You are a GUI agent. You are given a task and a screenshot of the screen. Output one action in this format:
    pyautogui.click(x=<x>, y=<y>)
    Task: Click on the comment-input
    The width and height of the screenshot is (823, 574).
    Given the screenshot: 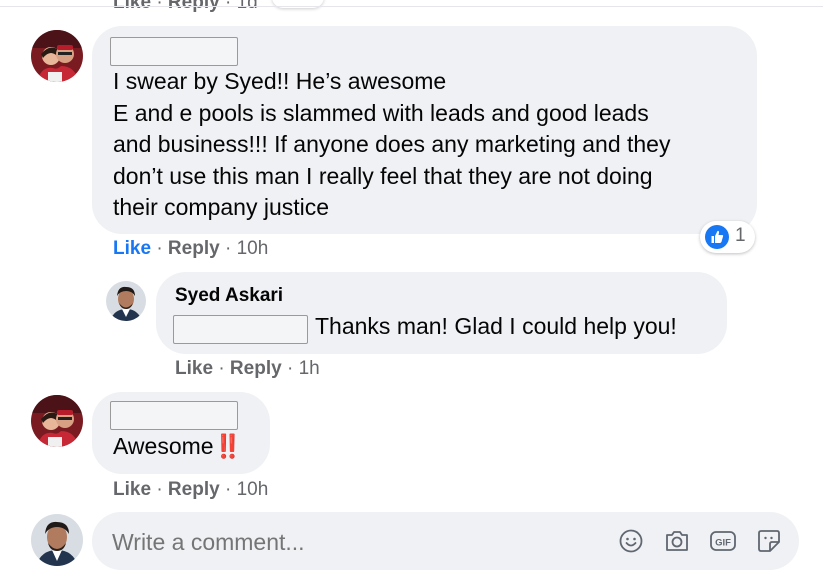 What is the action you would take?
    pyautogui.click(x=352, y=542)
    